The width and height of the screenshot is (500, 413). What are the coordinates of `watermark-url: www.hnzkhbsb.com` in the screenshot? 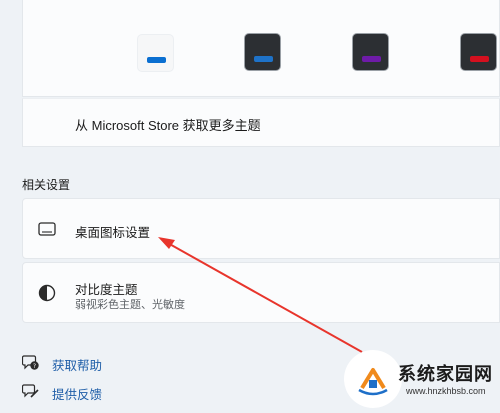 It's located at (446, 391).